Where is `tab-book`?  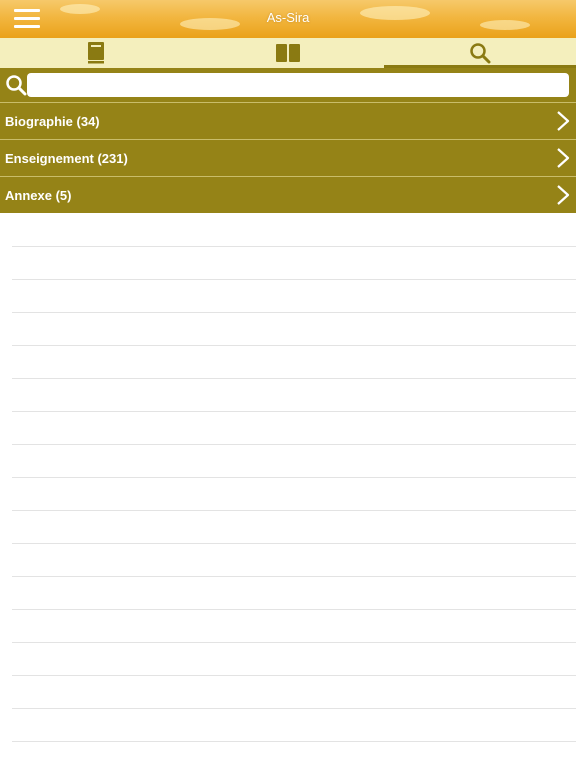
tab-book is located at coordinates (96, 53).